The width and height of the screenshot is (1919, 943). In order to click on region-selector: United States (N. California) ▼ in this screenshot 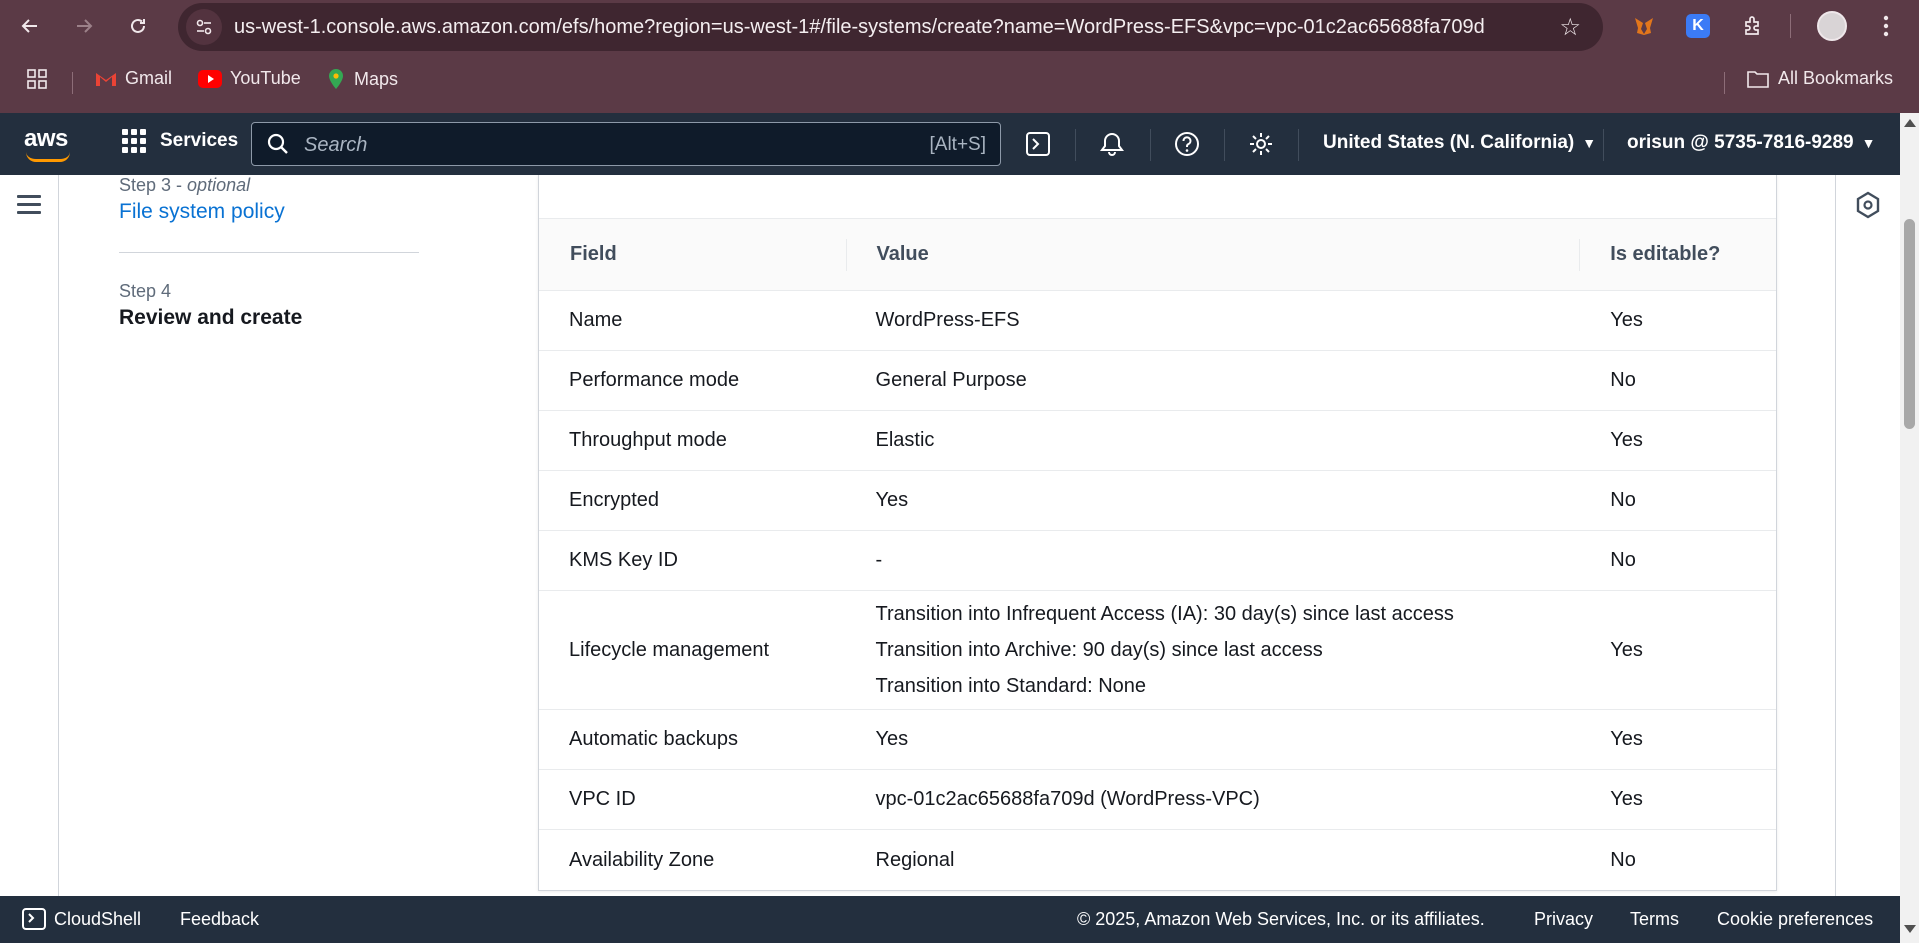, I will do `click(1459, 143)`.